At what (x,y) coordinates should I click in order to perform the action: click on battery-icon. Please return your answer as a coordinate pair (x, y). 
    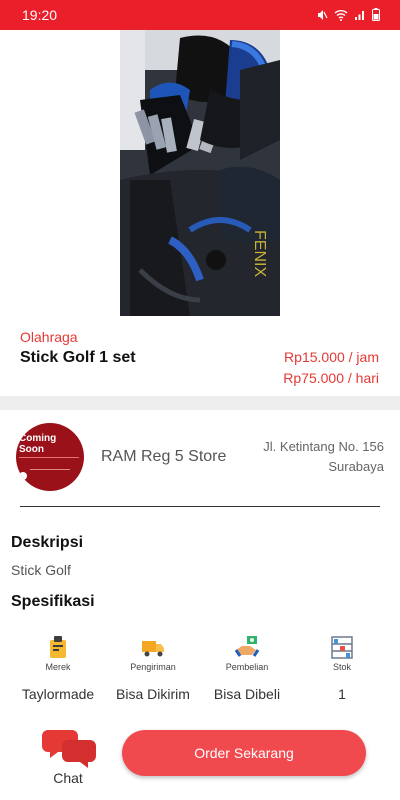
    Looking at the image, I should click on (376, 14).